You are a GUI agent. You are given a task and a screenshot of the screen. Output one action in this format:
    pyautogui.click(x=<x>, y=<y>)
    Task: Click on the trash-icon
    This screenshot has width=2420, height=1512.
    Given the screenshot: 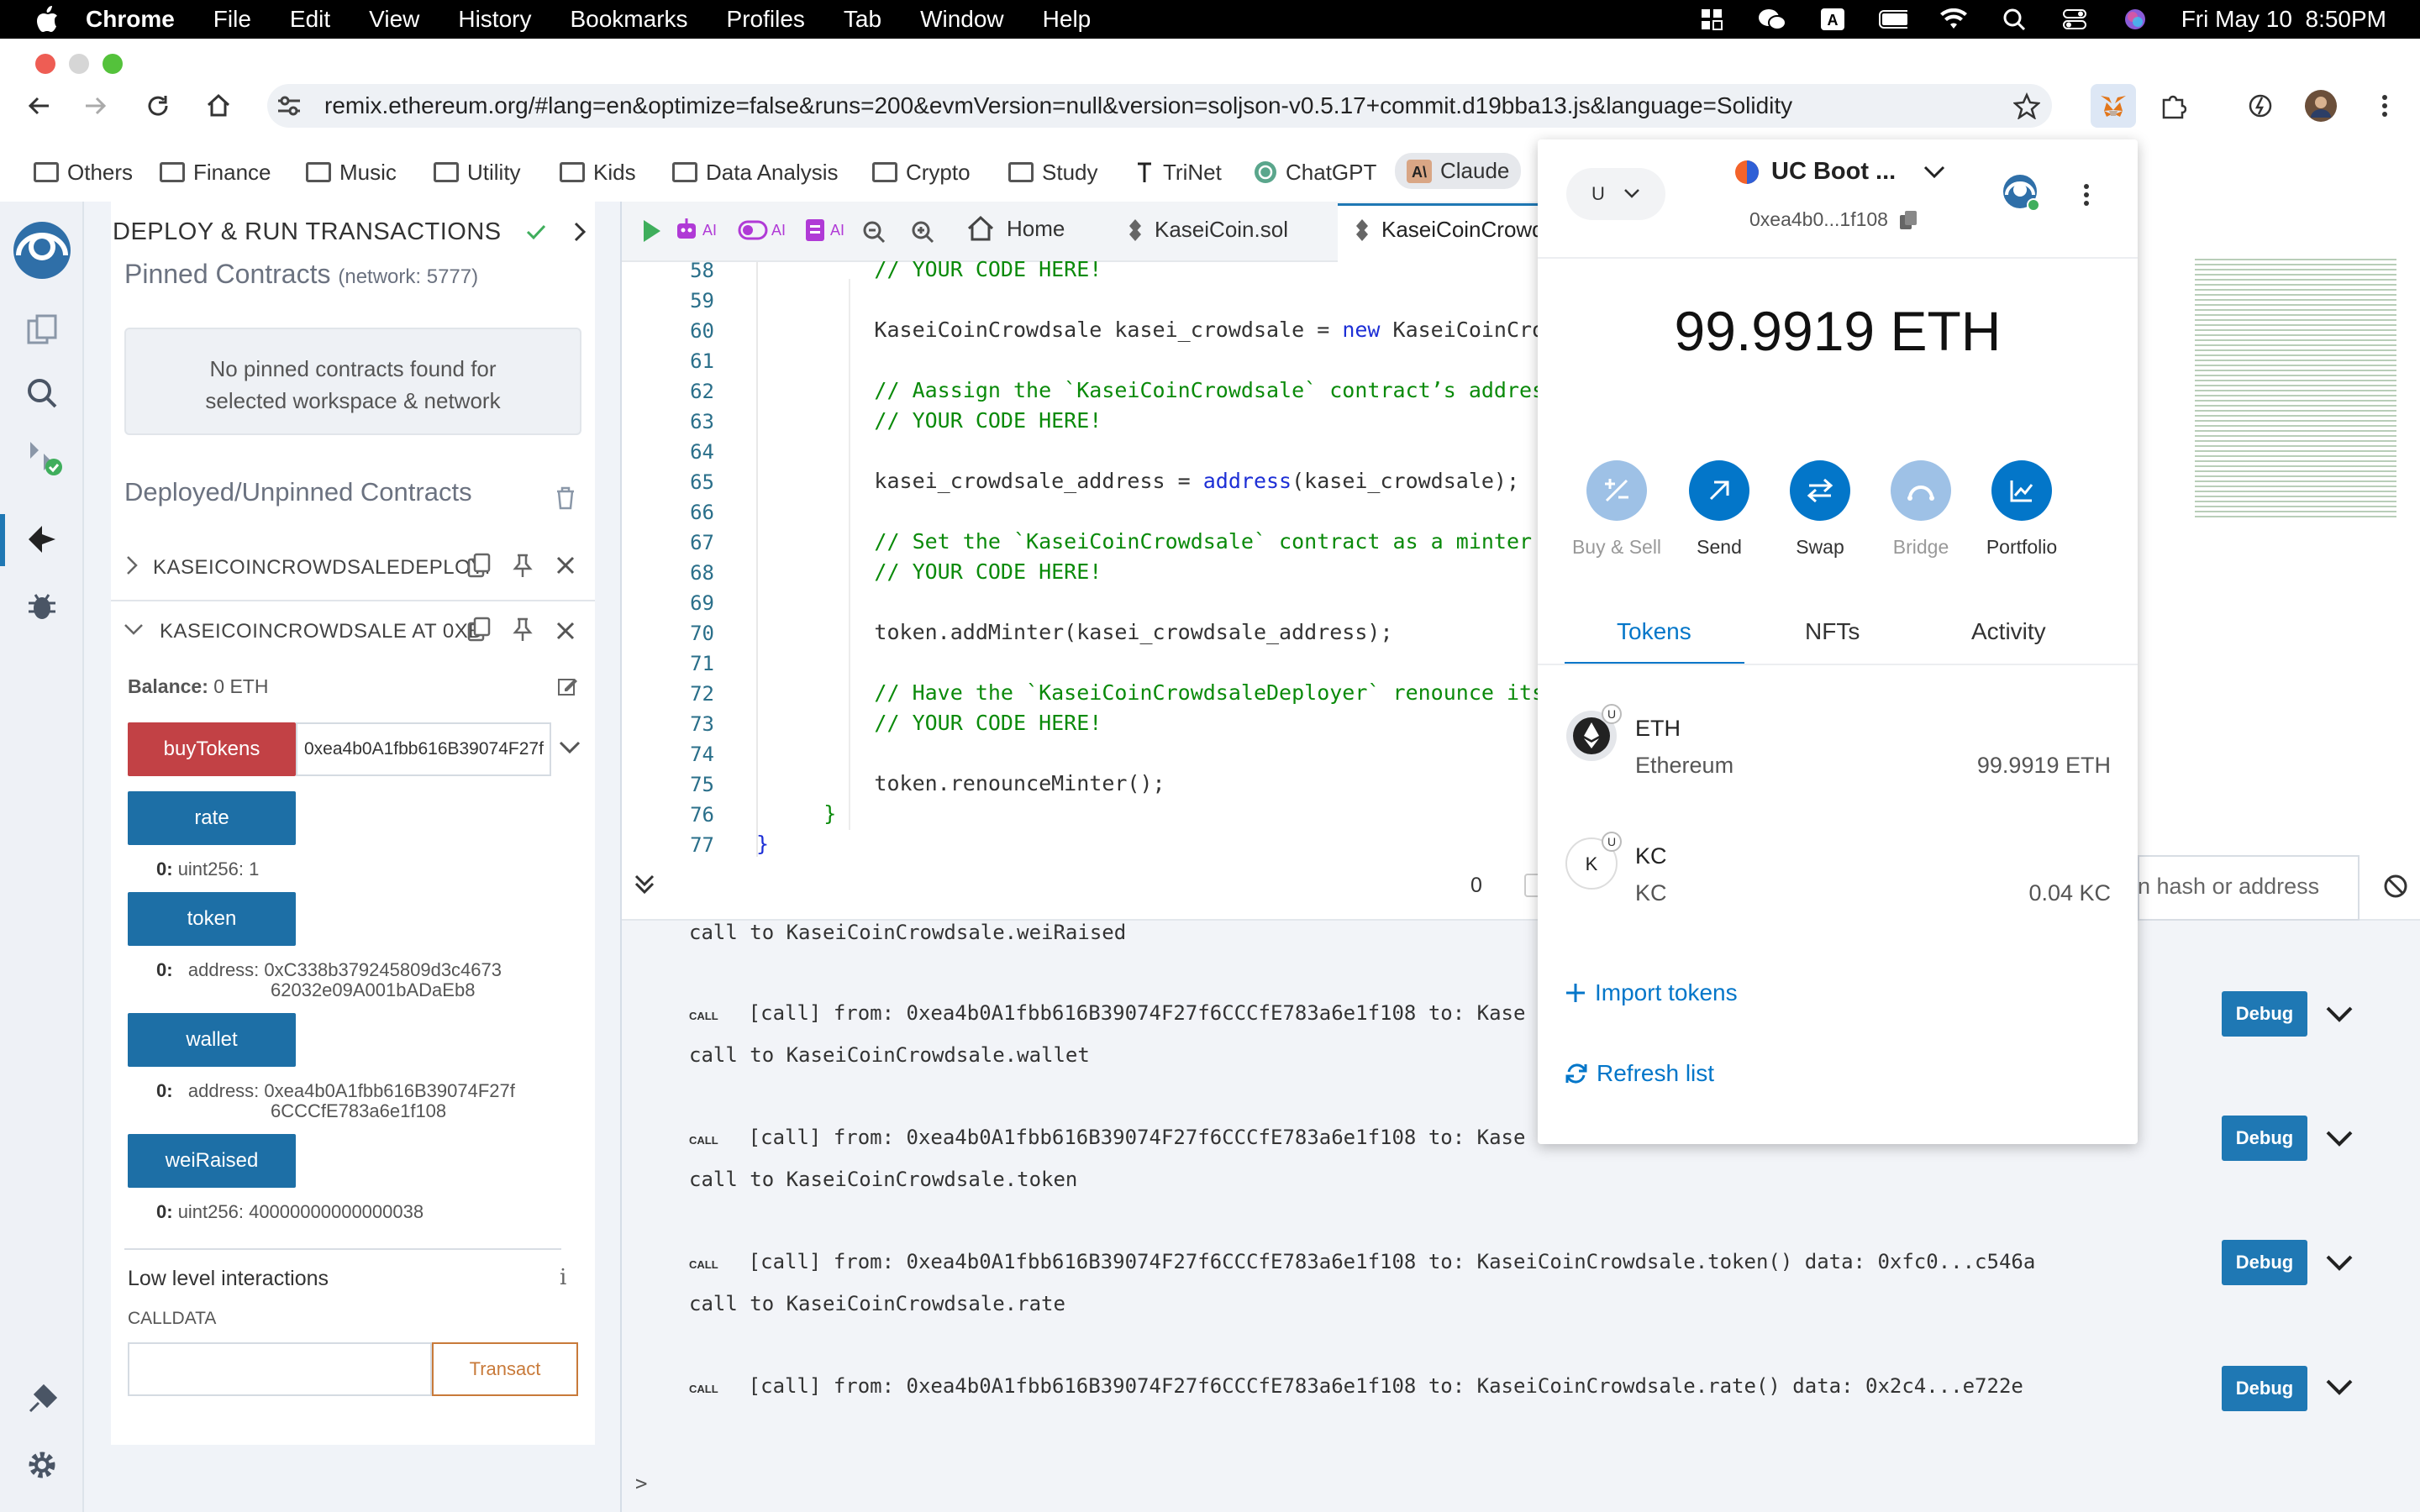 What is the action you would take?
    pyautogui.click(x=566, y=500)
    